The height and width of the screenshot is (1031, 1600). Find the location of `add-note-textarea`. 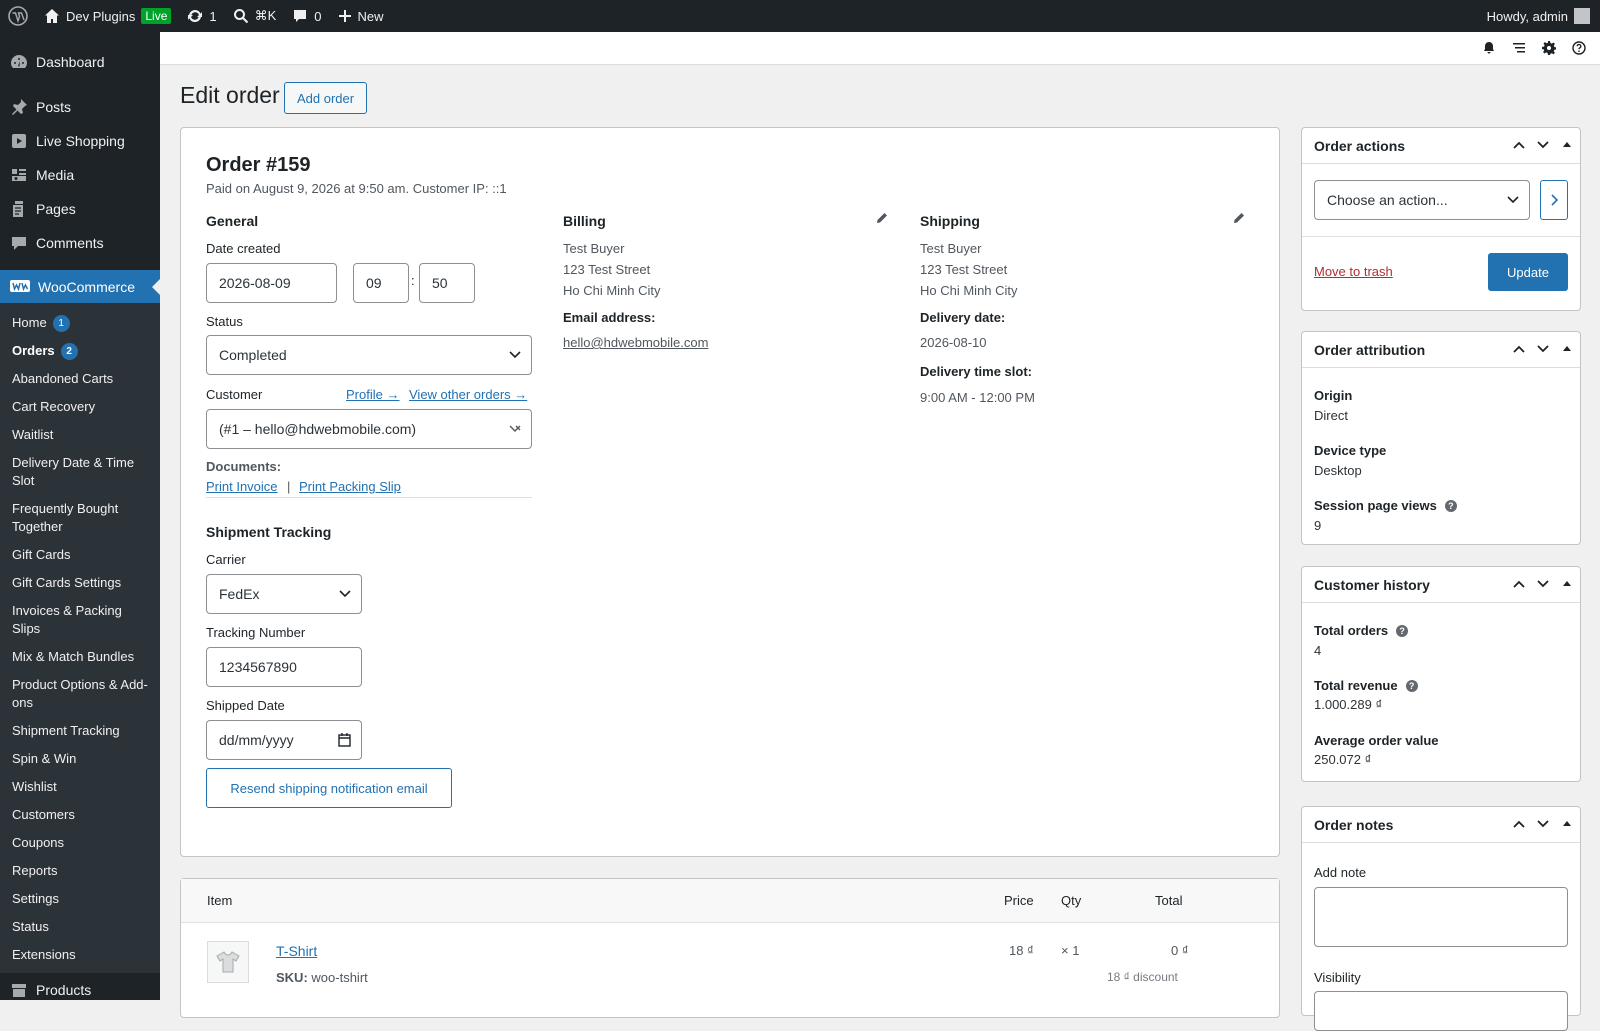

add-note-textarea is located at coordinates (1441, 917).